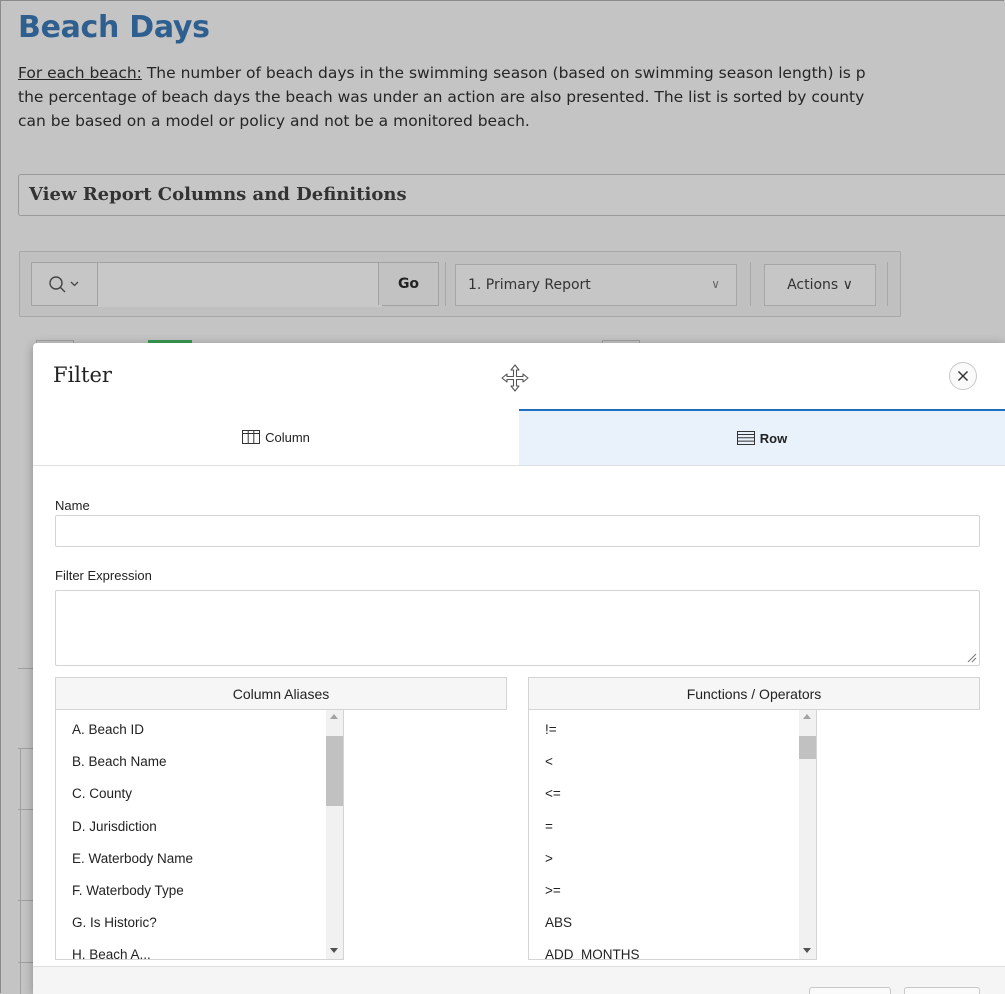  I want to click on search-icon, so click(63, 284).